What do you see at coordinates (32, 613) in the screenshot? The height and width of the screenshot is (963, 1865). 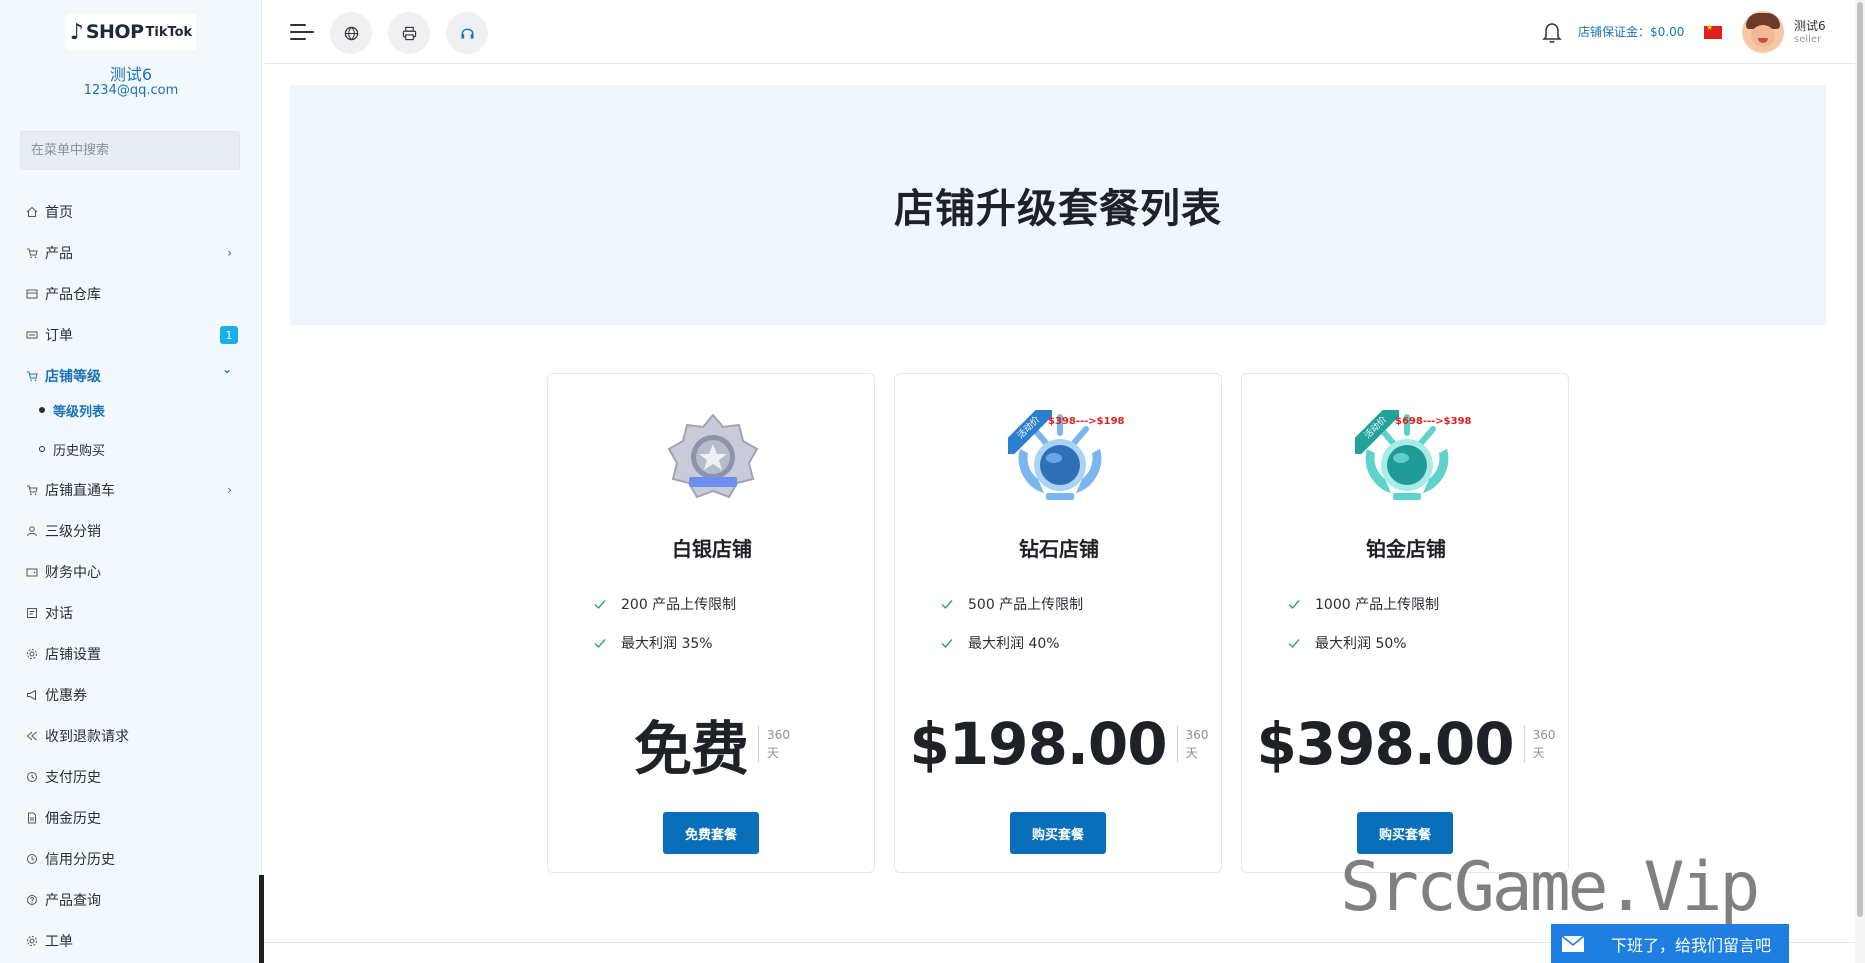 I see `chat-icon` at bounding box center [32, 613].